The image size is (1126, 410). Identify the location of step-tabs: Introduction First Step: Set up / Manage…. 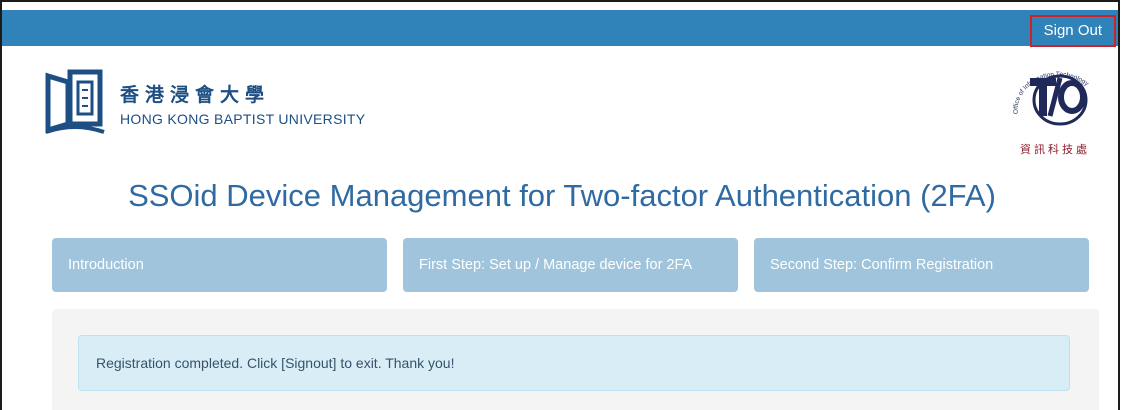
(570, 265).